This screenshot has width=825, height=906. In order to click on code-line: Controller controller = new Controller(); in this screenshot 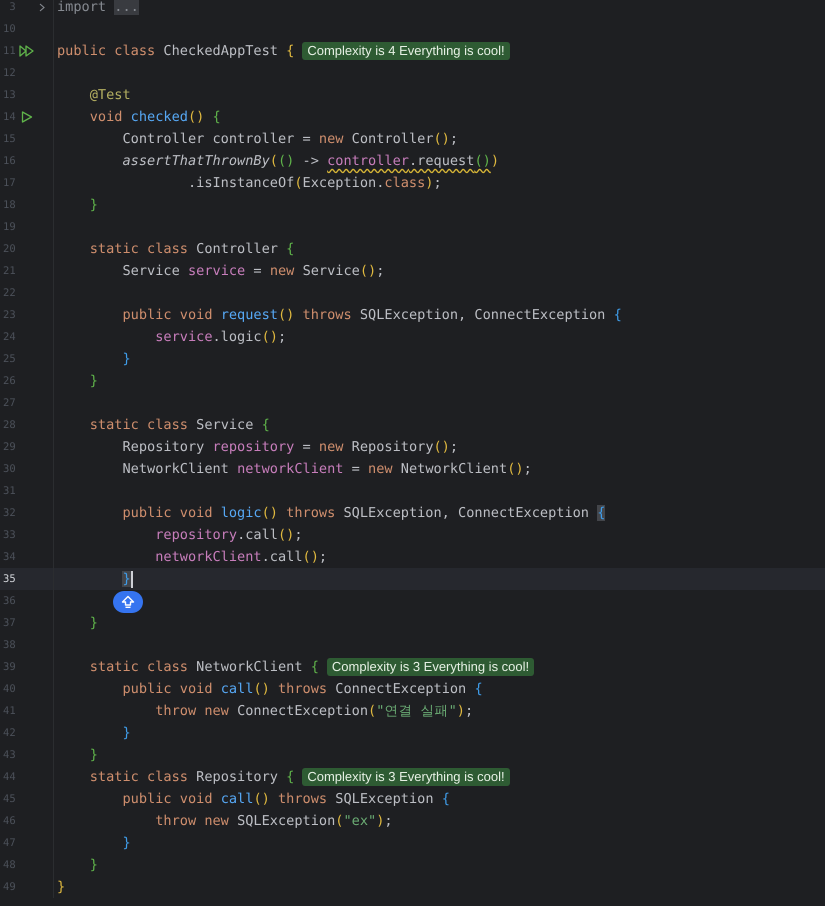, I will do `click(289, 139)`.